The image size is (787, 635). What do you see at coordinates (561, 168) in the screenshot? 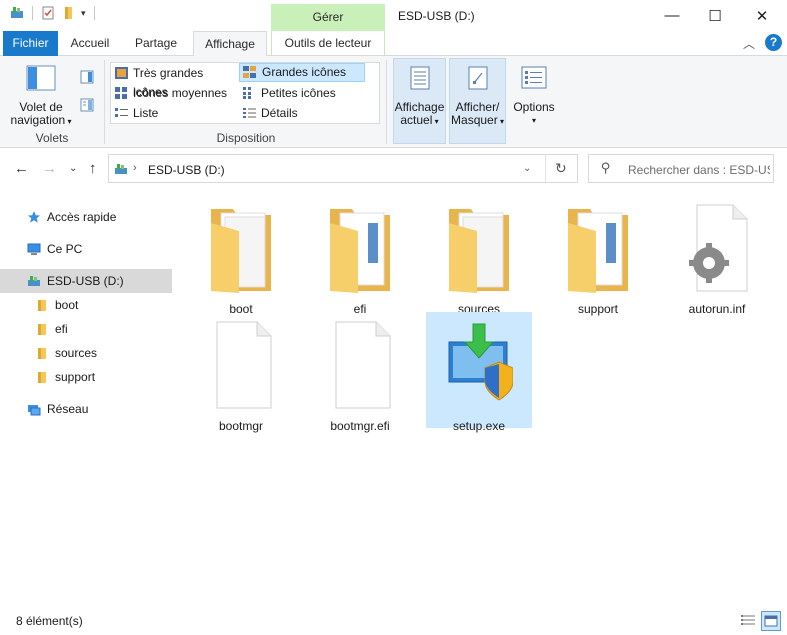
I see `refresh-icon: ↻` at bounding box center [561, 168].